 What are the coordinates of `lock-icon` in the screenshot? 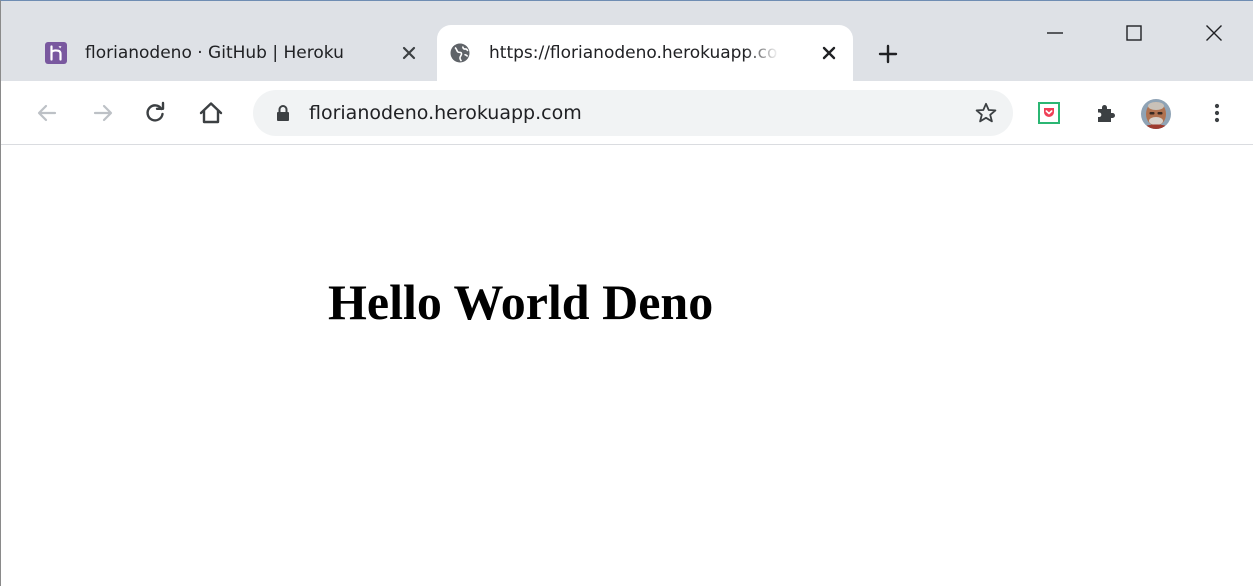 It's located at (283, 113).